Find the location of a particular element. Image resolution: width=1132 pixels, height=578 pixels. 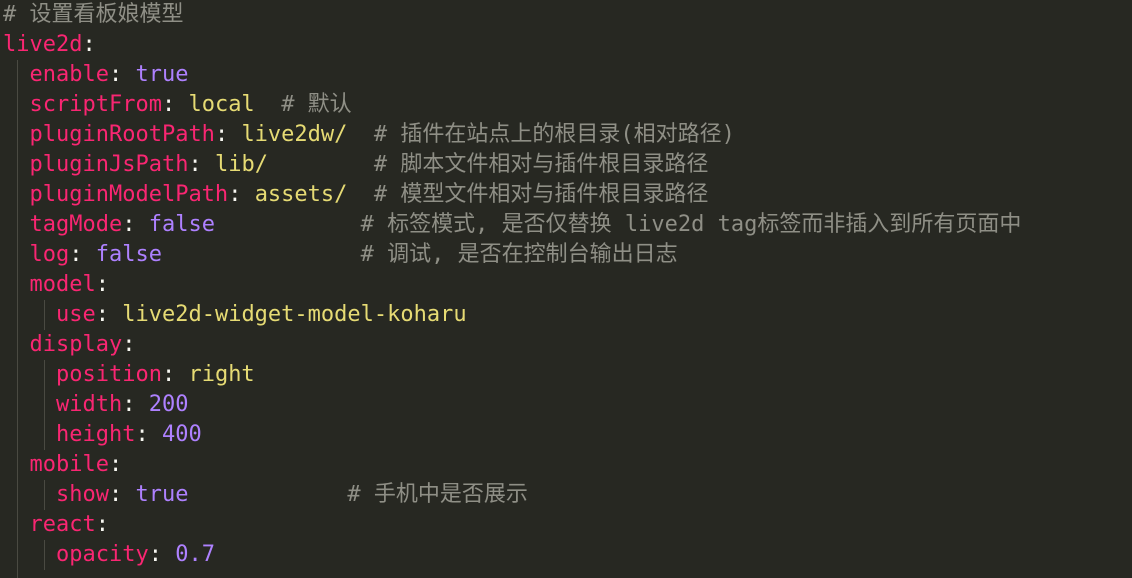

code-line: pluginJsPath: lib/ # 脚本文件相对与插件根目录路径 is located at coordinates (356, 165).